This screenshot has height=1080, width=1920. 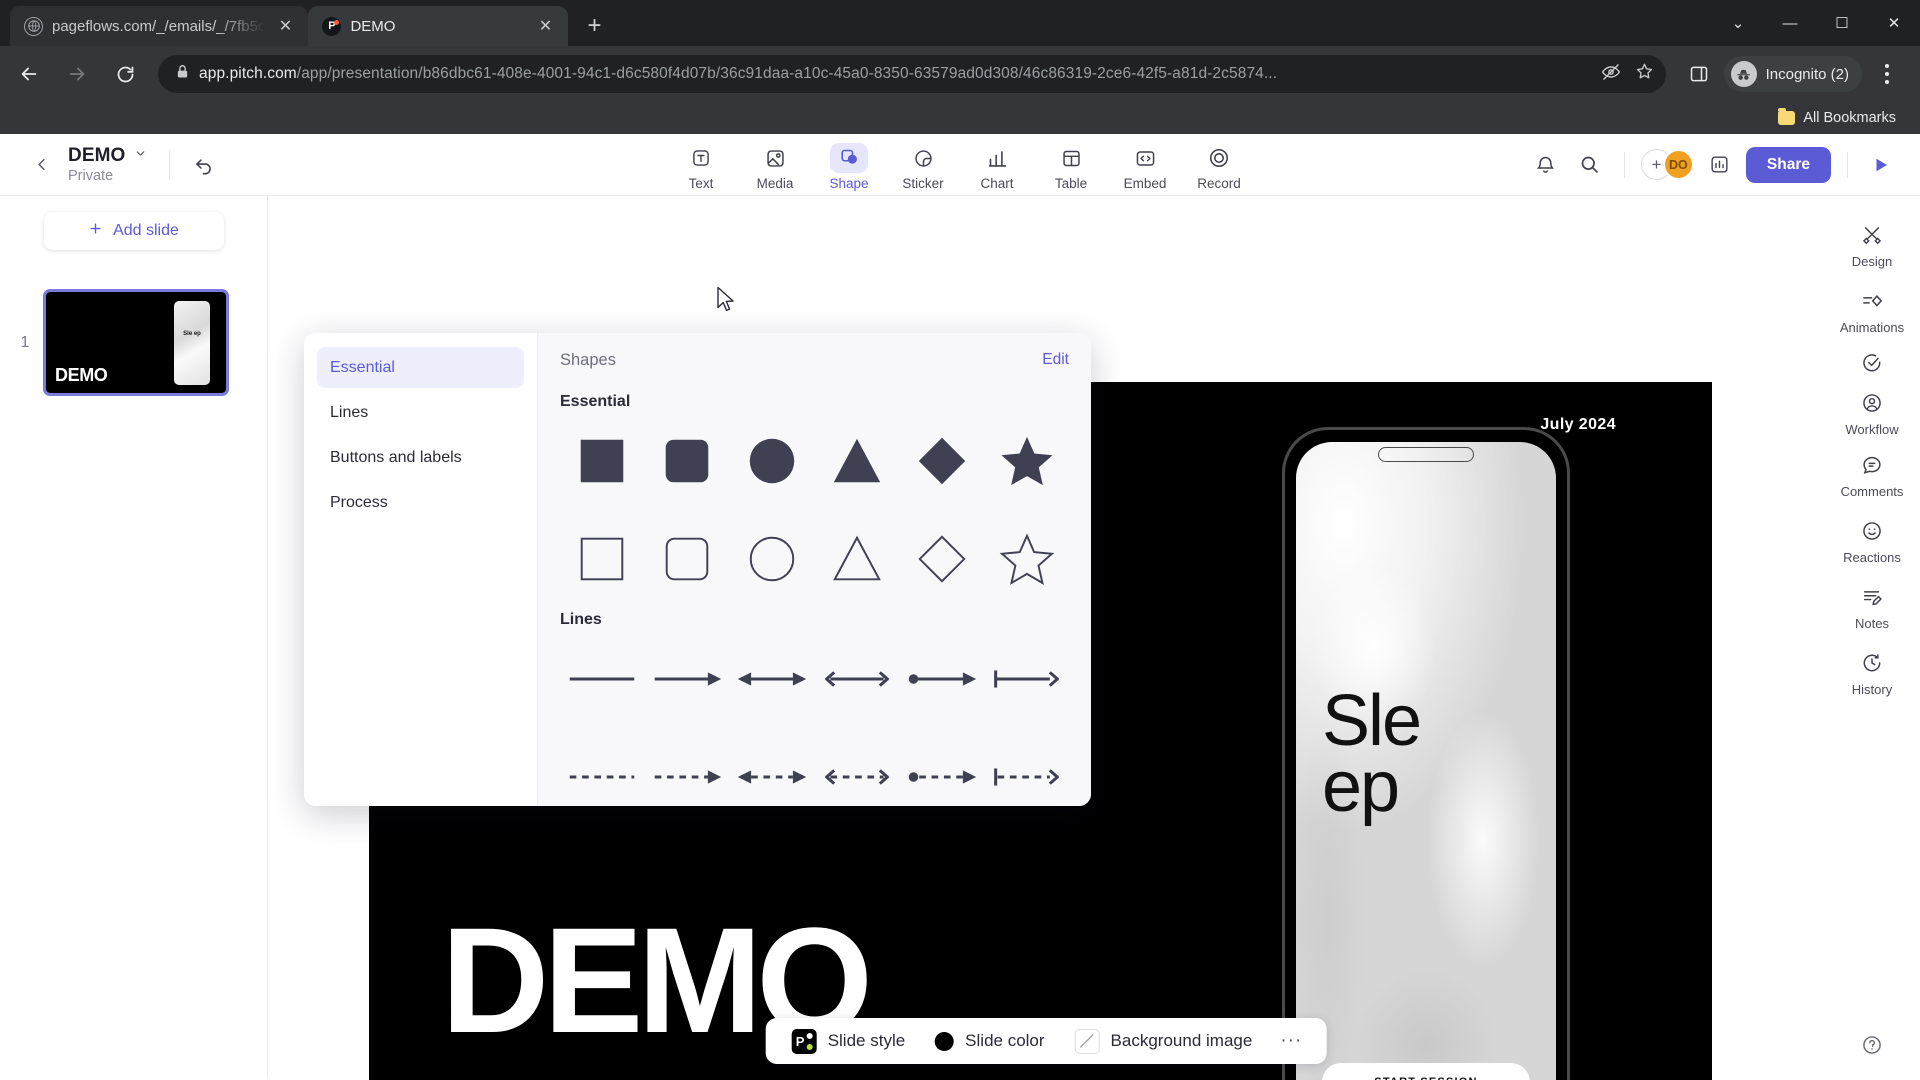 I want to click on new-tab-button: +, so click(x=594, y=26).